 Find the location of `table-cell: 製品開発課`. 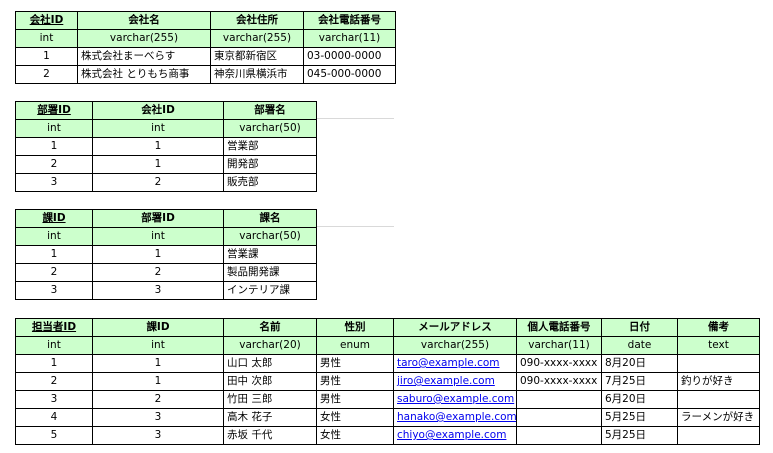

table-cell: 製品開発課 is located at coordinates (270, 272).